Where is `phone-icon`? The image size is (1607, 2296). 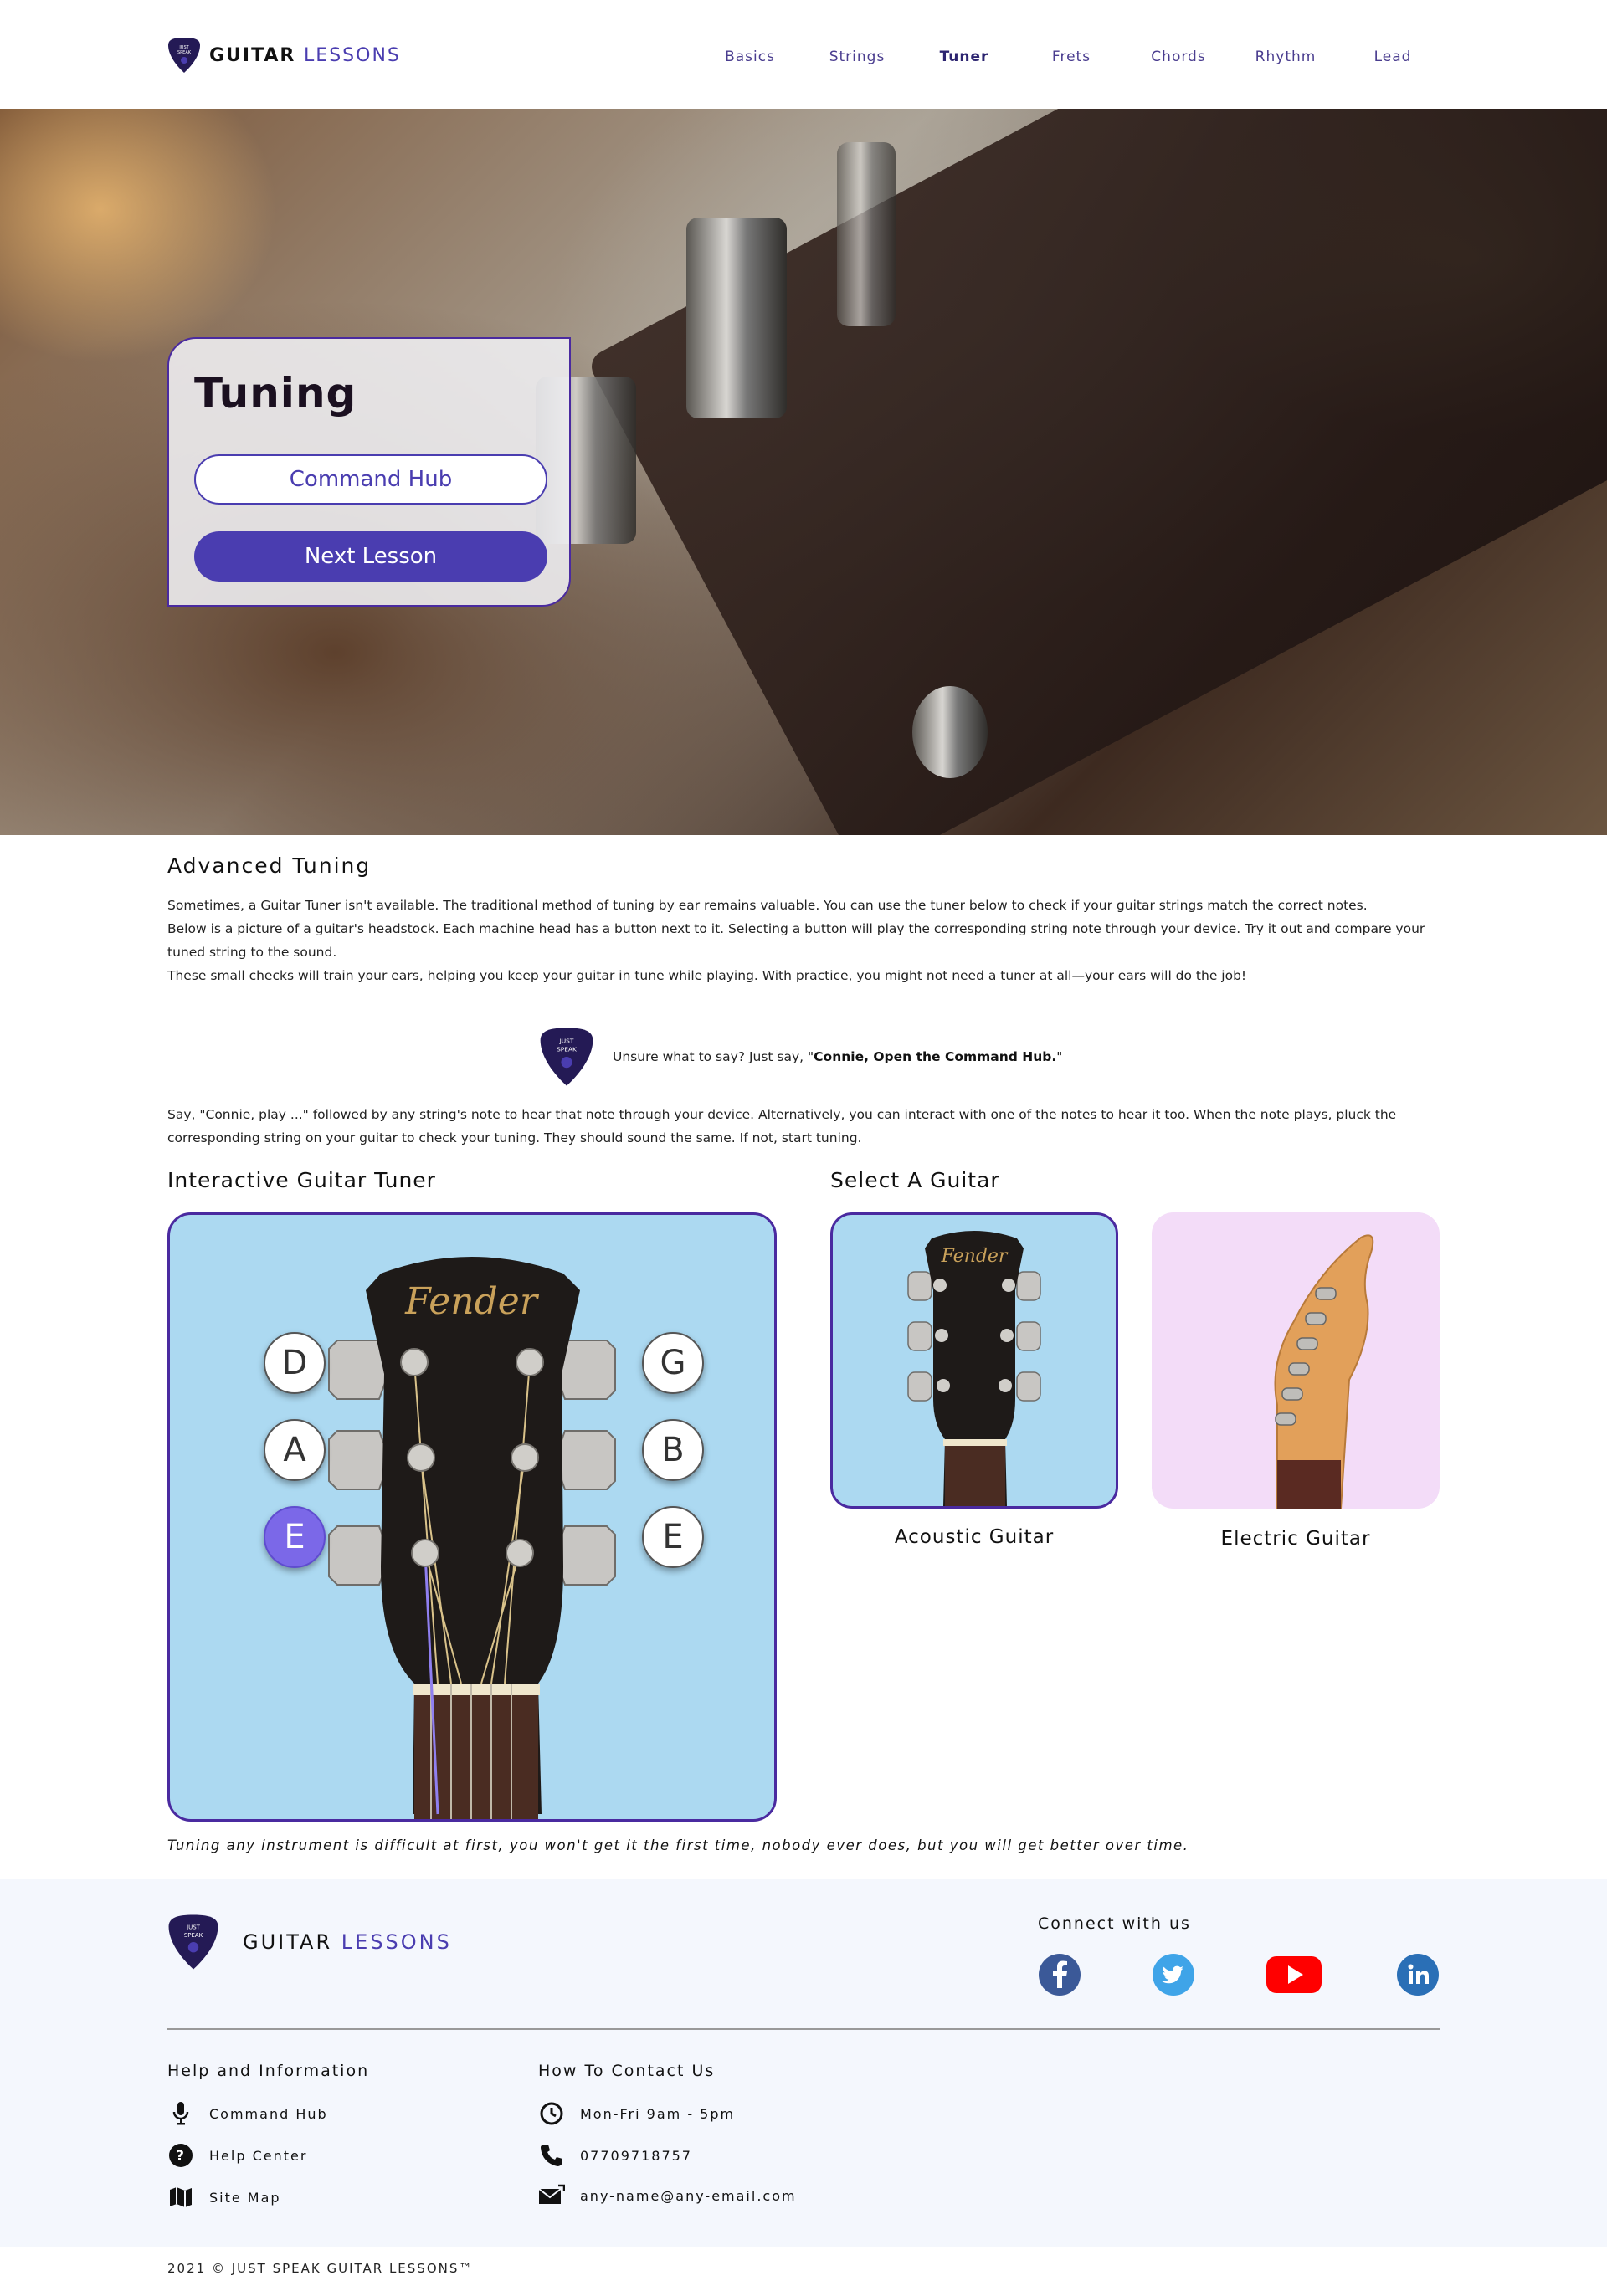 phone-icon is located at coordinates (551, 2155).